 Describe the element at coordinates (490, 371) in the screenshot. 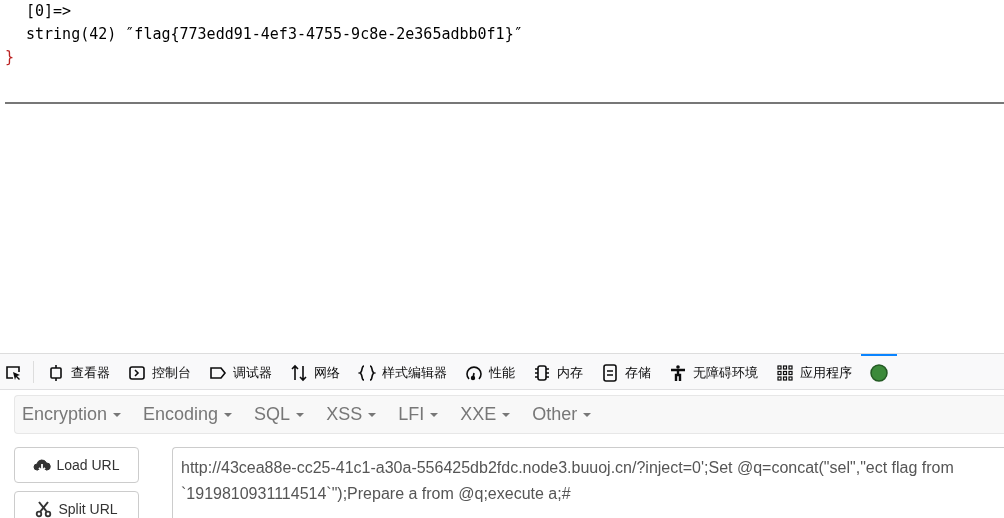

I see `devtools-tab: 性能` at that location.